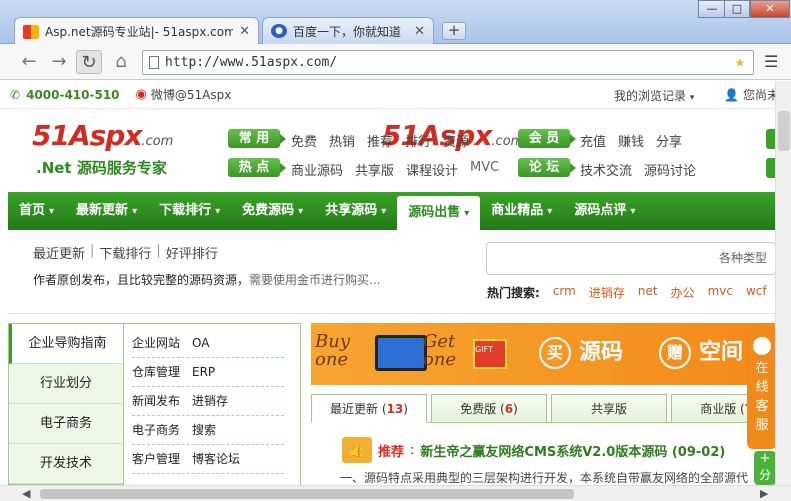  What do you see at coordinates (740, 62) in the screenshot?
I see `bookmark-star-icon: ★` at bounding box center [740, 62].